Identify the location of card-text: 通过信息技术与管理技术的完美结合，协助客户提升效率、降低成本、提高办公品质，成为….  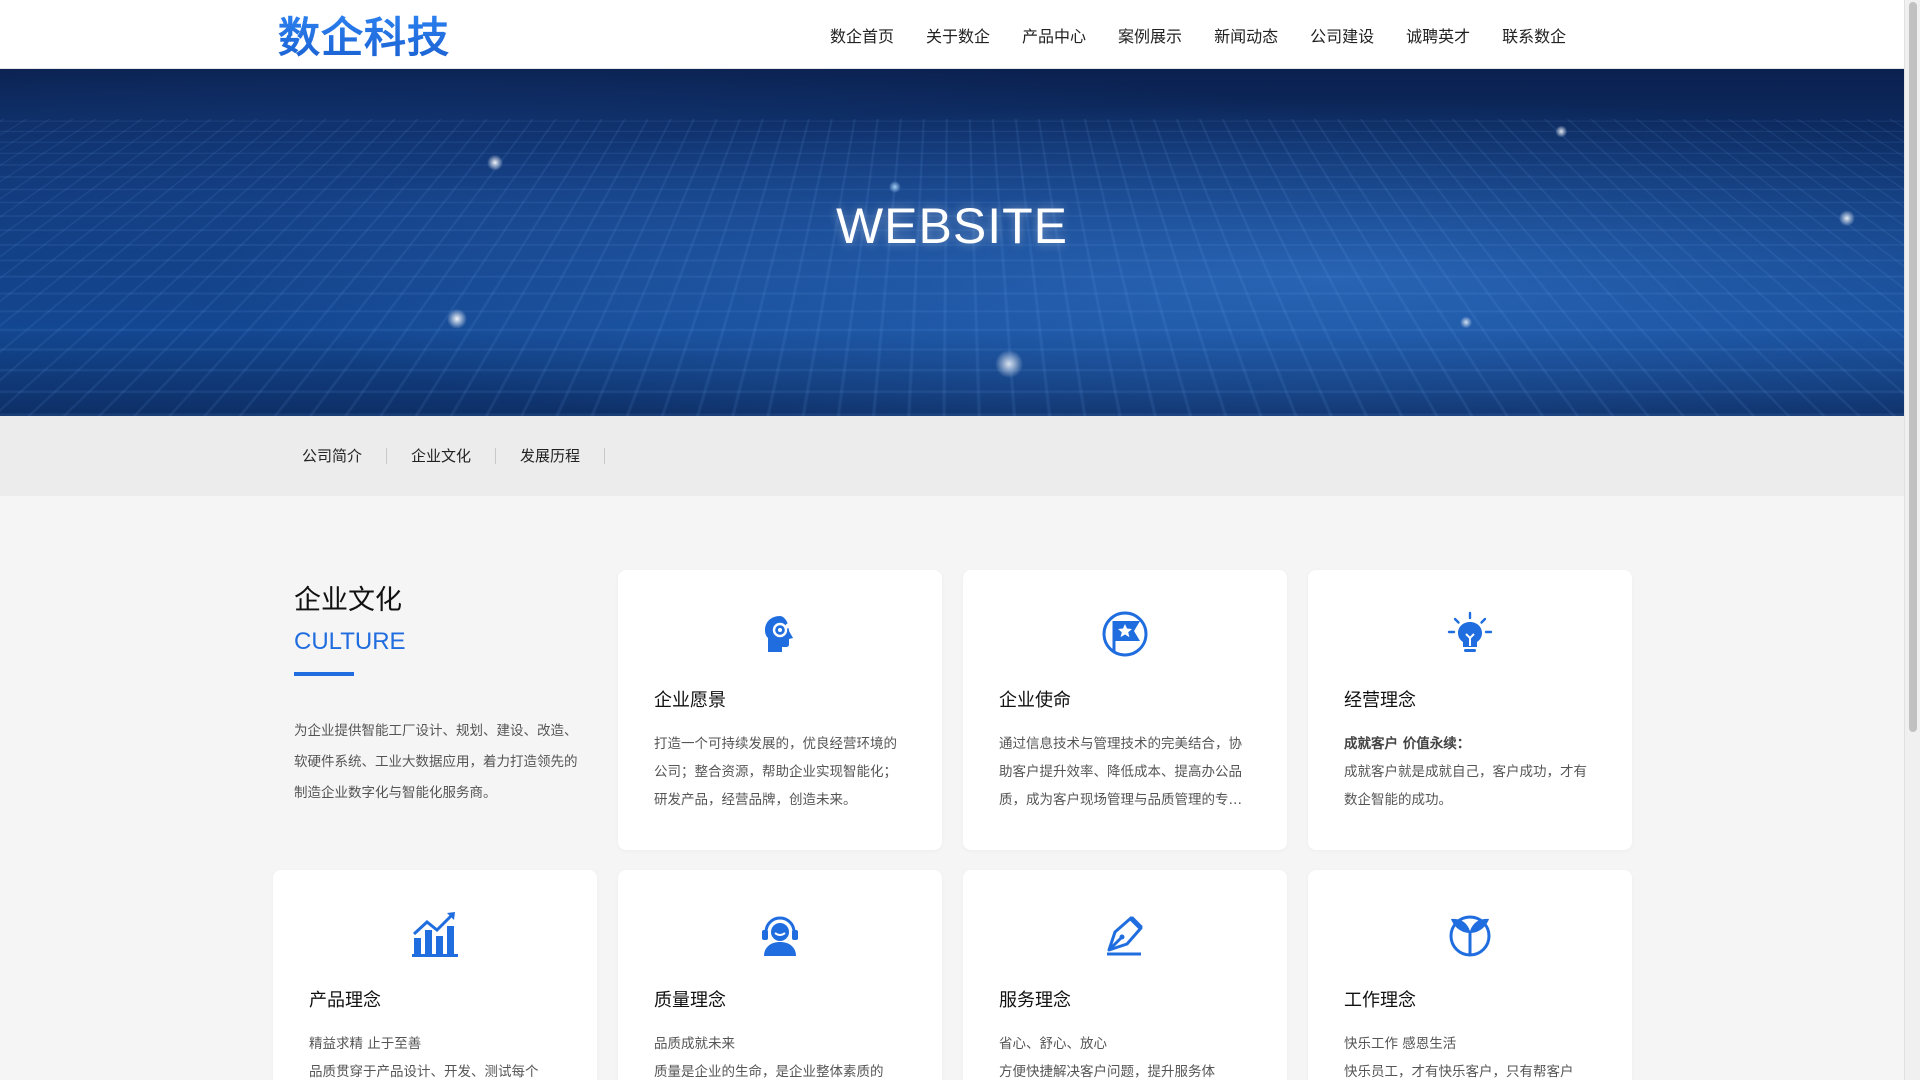
(1120, 772).